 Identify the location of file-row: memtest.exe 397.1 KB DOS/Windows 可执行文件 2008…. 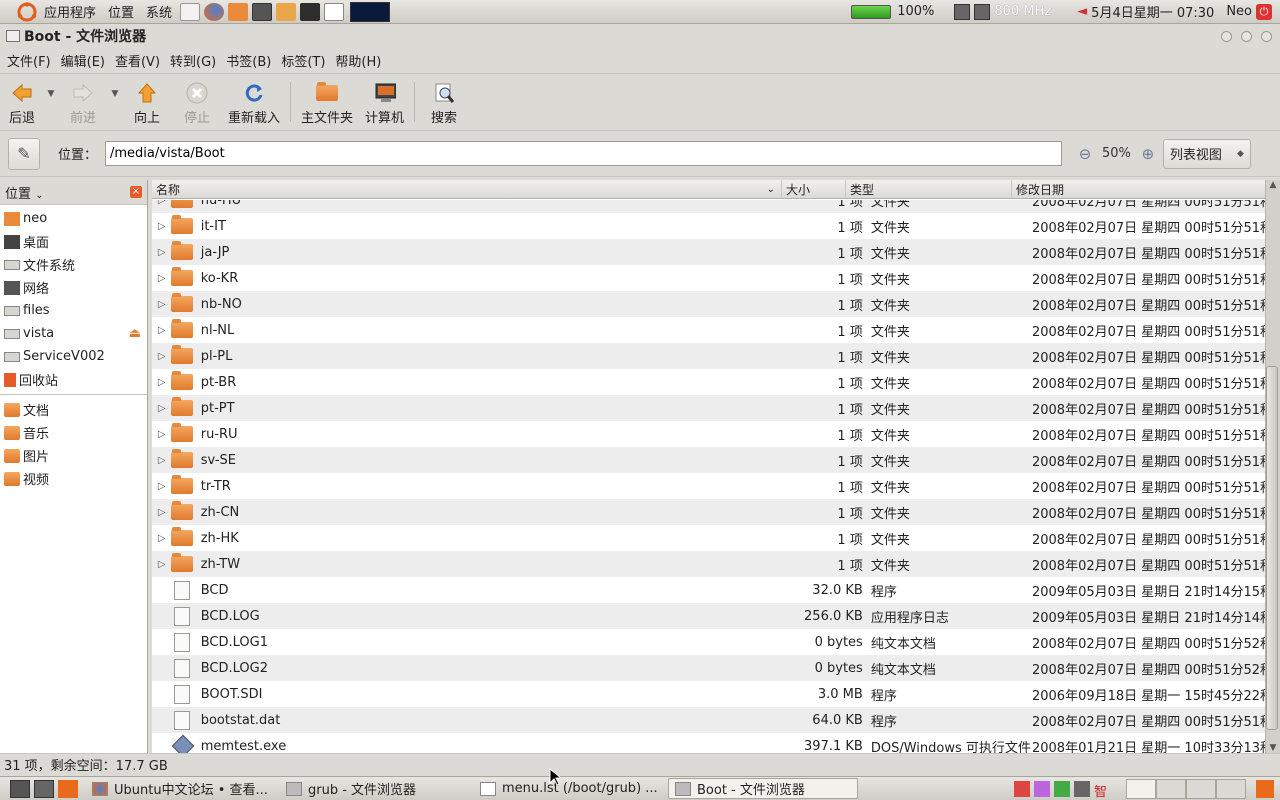
(708, 743).